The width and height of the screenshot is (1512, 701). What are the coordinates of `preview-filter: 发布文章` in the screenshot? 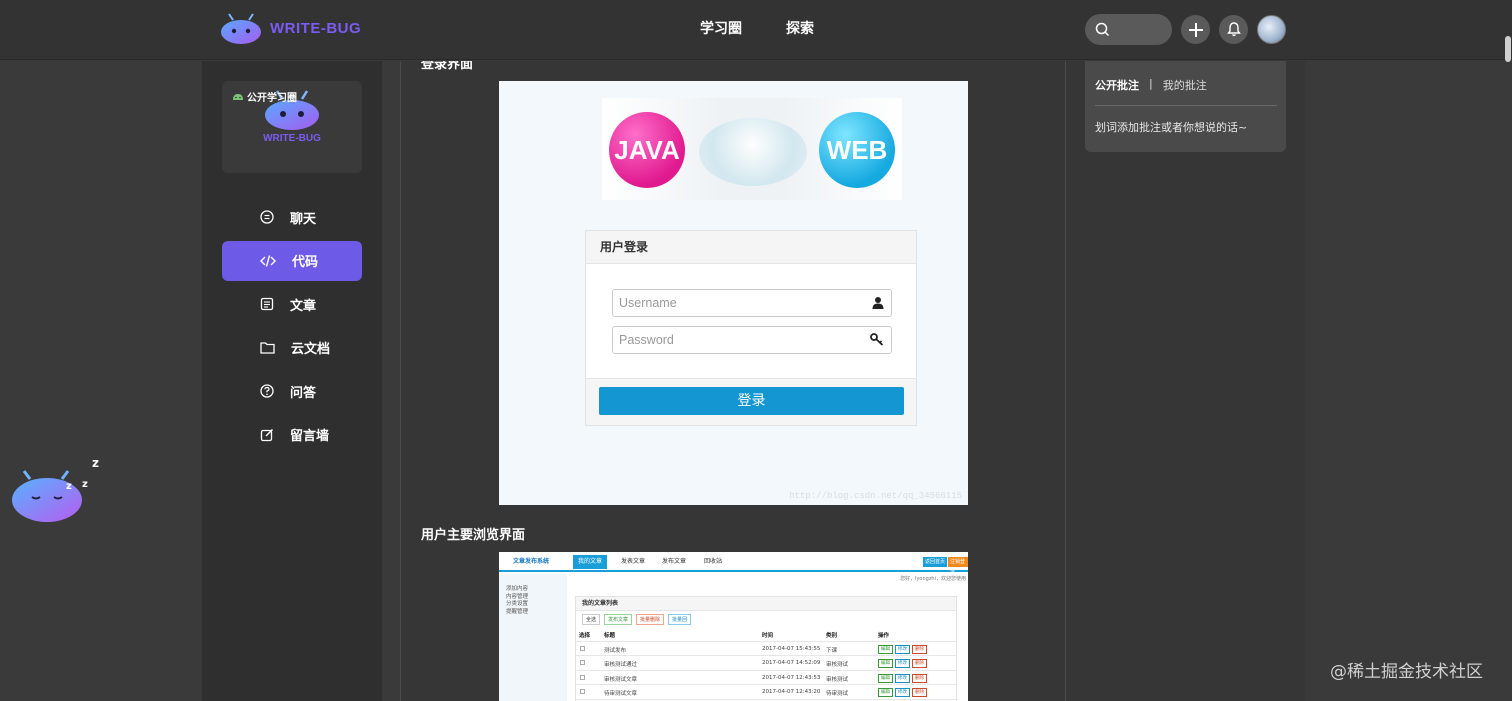 It's located at (618, 619).